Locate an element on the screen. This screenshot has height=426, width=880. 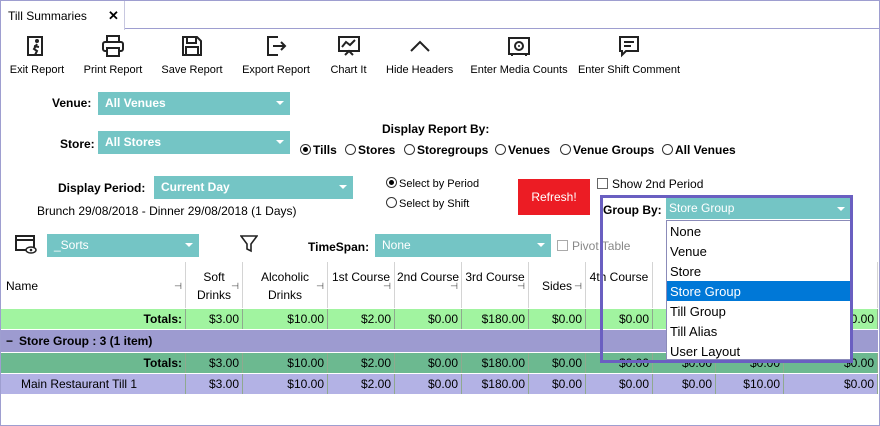
chart-it-label: Chart It is located at coordinates (348, 70).